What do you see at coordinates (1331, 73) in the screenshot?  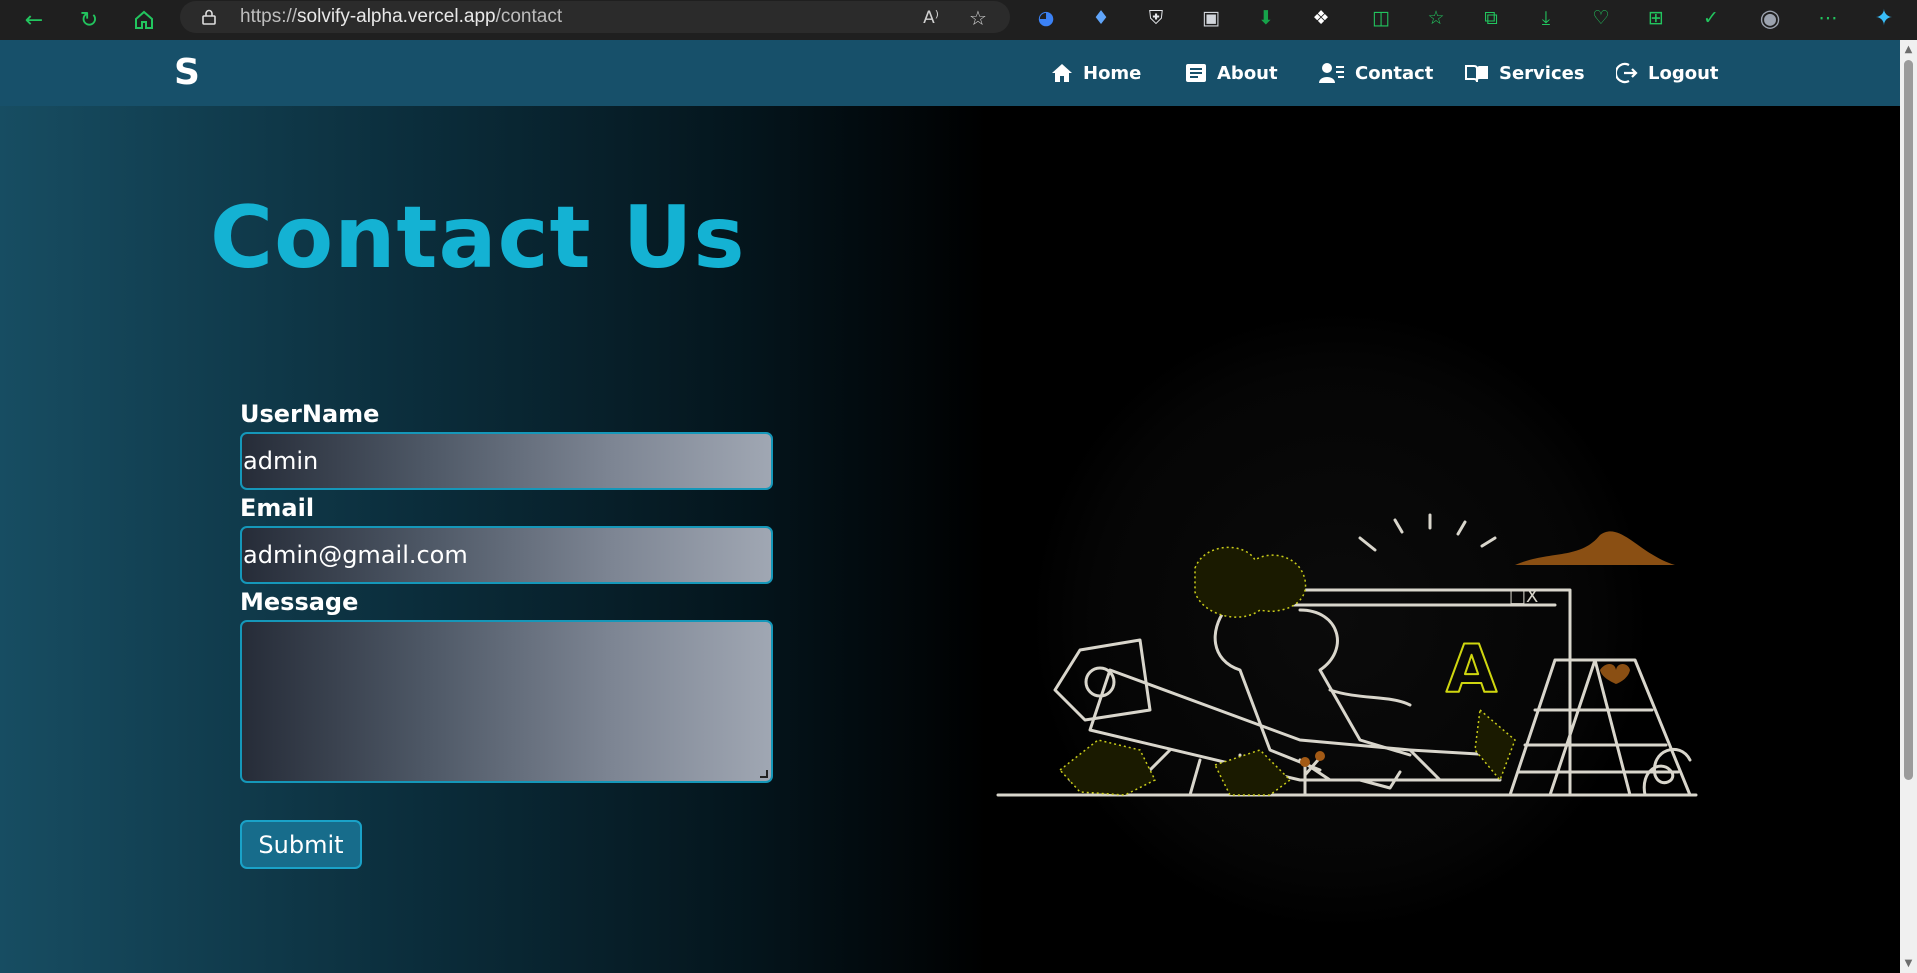 I see `contact-icon` at bounding box center [1331, 73].